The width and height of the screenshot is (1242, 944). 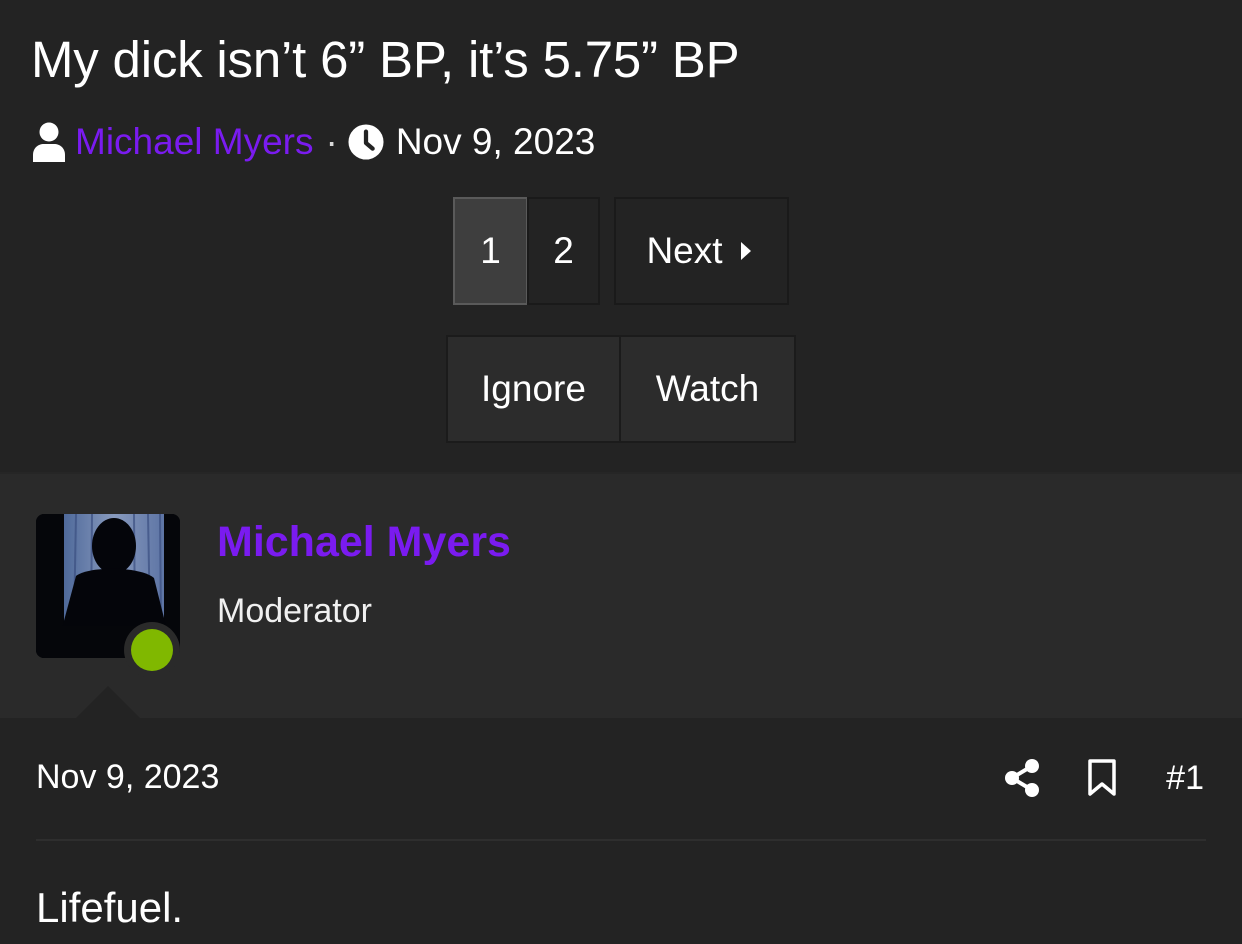 I want to click on ignore-button: Ignore, so click(x=534, y=389).